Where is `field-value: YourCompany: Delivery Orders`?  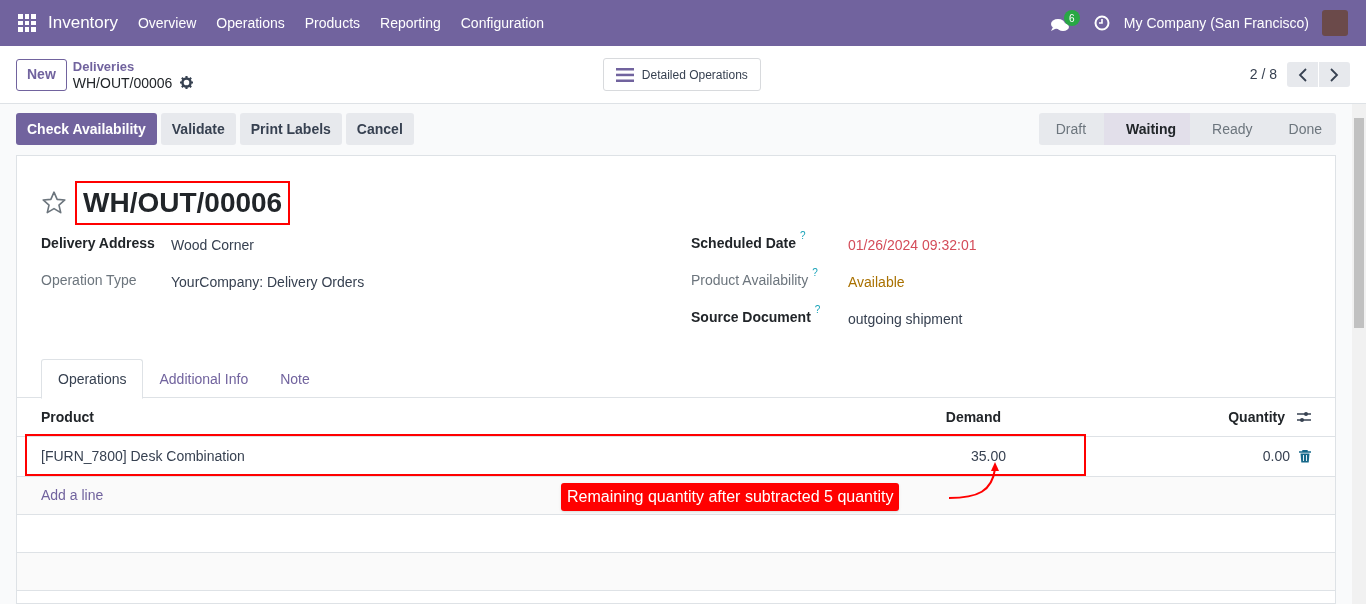 field-value: YourCompany: Delivery Orders is located at coordinates (268, 282).